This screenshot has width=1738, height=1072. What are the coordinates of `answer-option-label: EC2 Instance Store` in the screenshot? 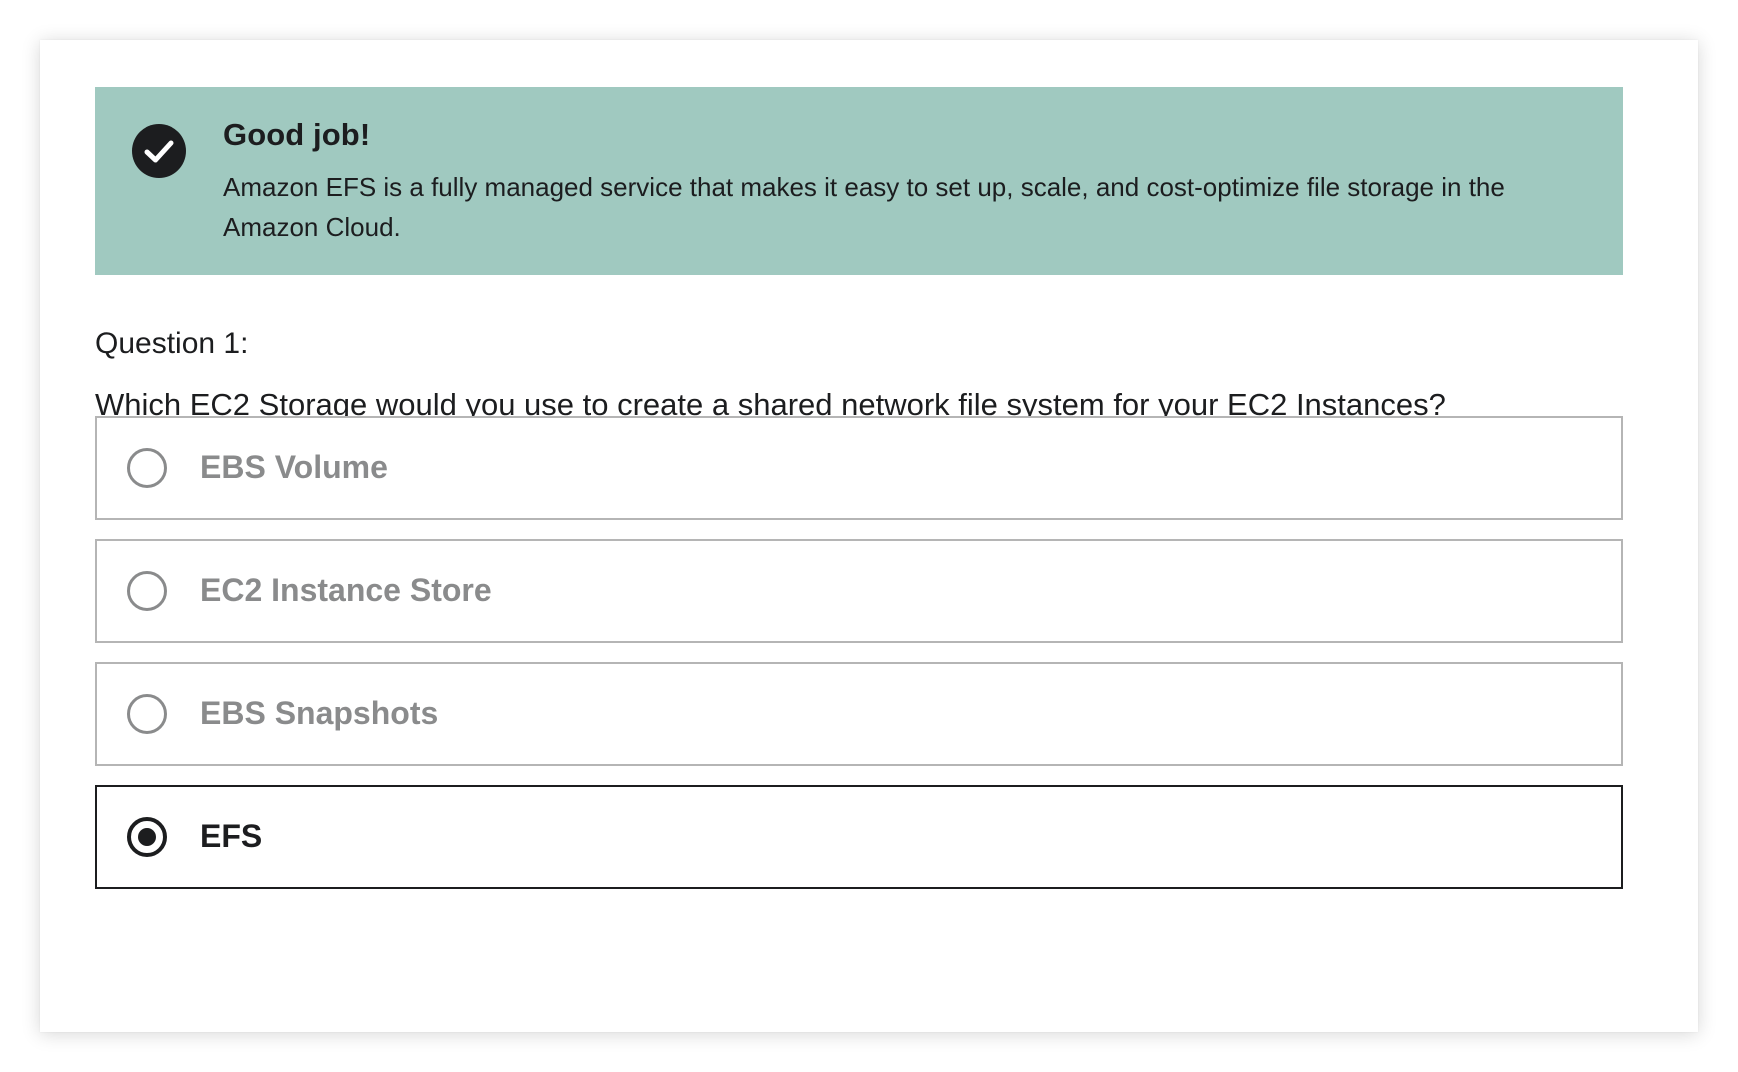 It's located at (346, 590).